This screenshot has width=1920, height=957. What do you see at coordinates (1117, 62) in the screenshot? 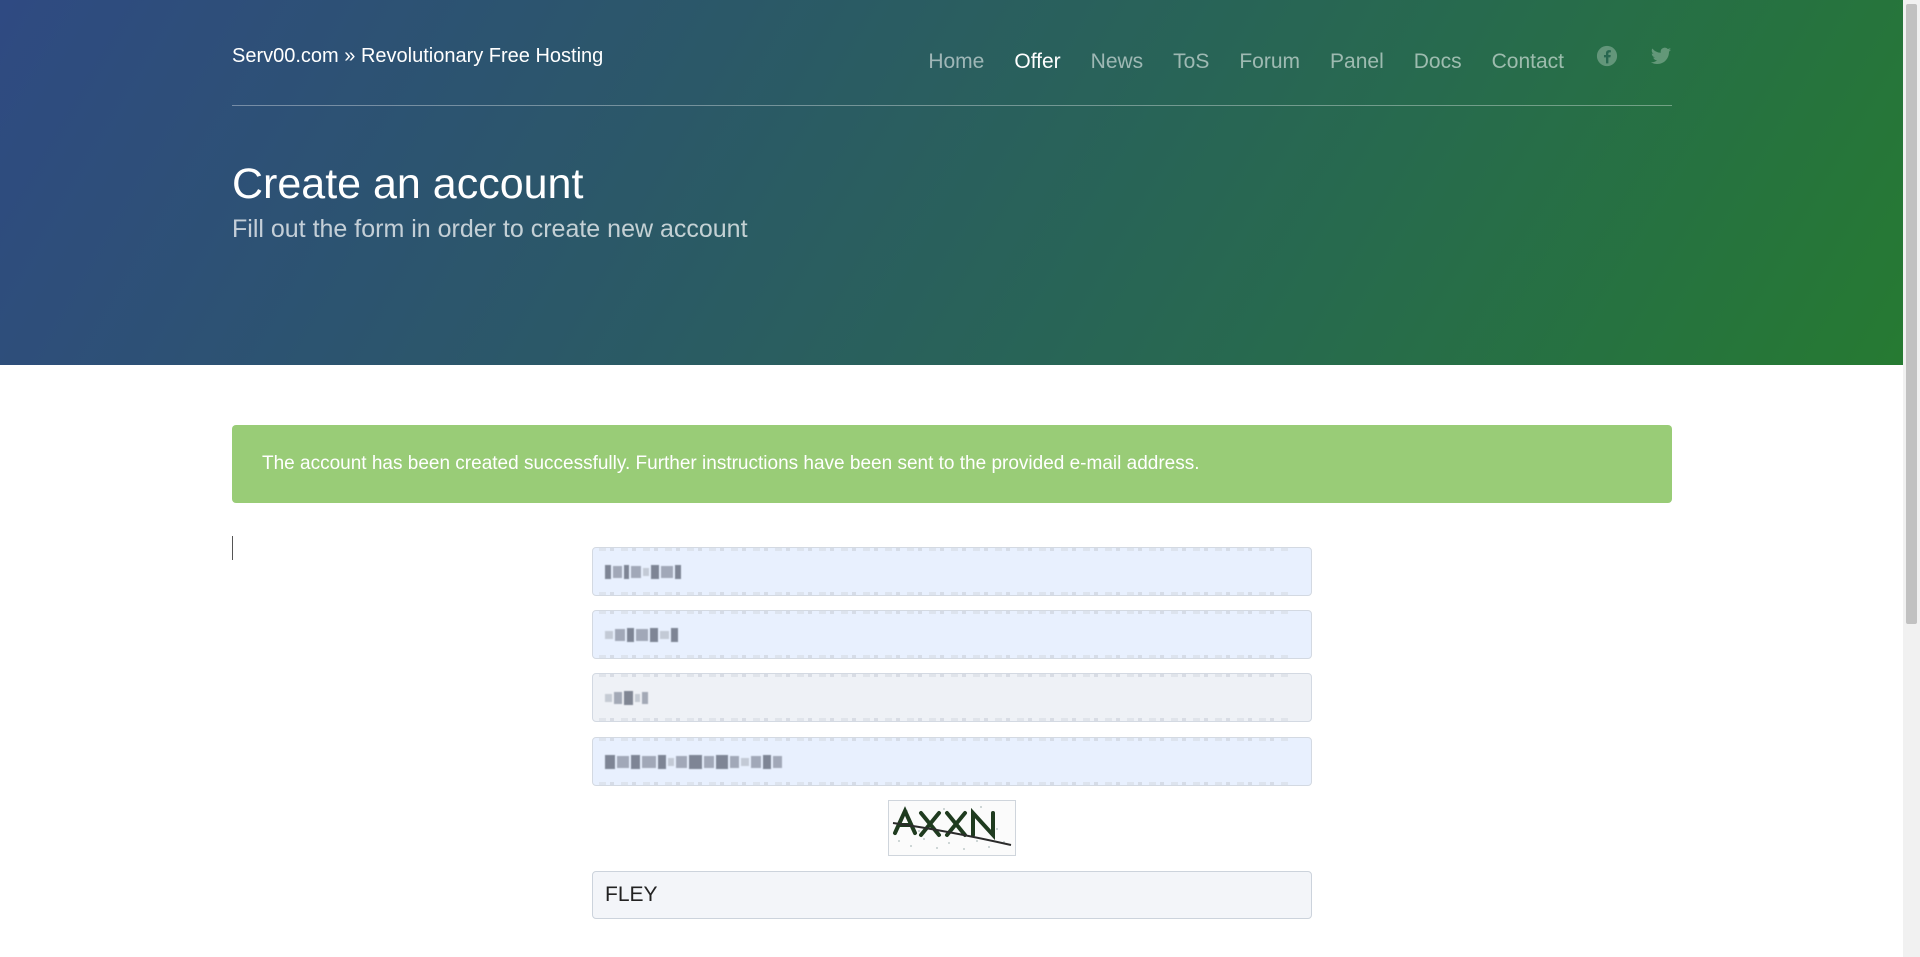
I see `nav-link-news: News` at bounding box center [1117, 62].